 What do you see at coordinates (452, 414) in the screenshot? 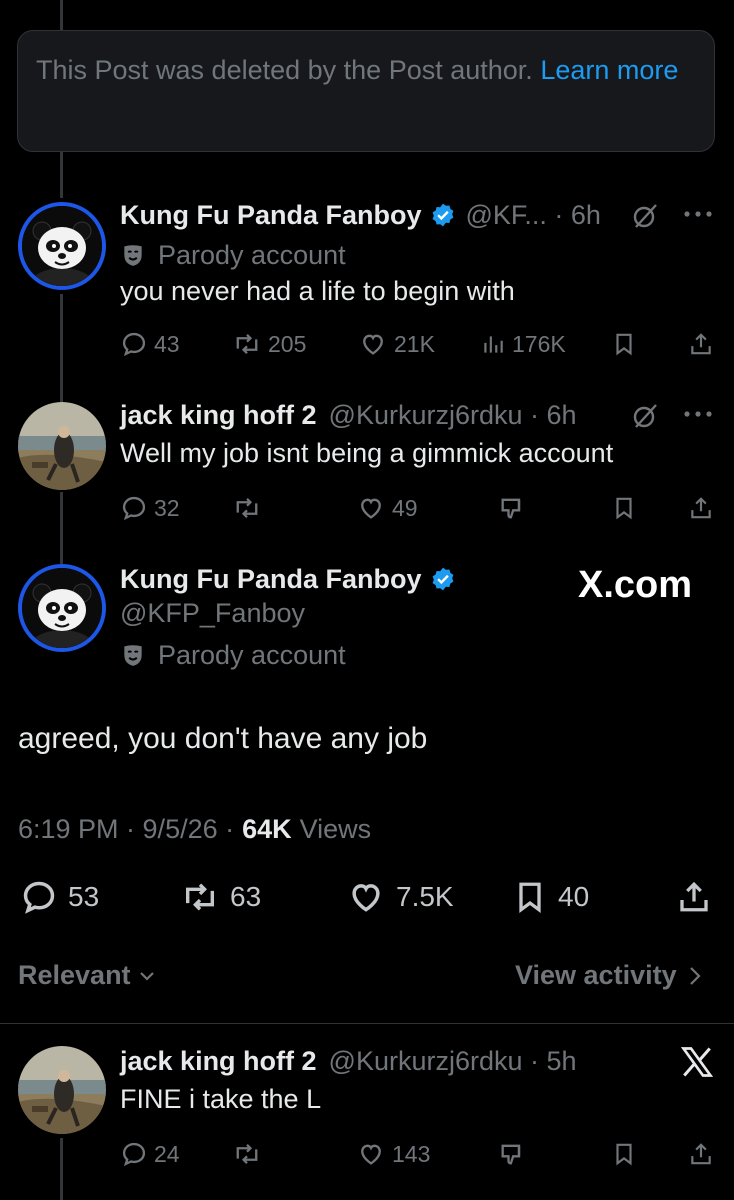
I see `handle-time: @Kurkurzj6rdku · 6h` at bounding box center [452, 414].